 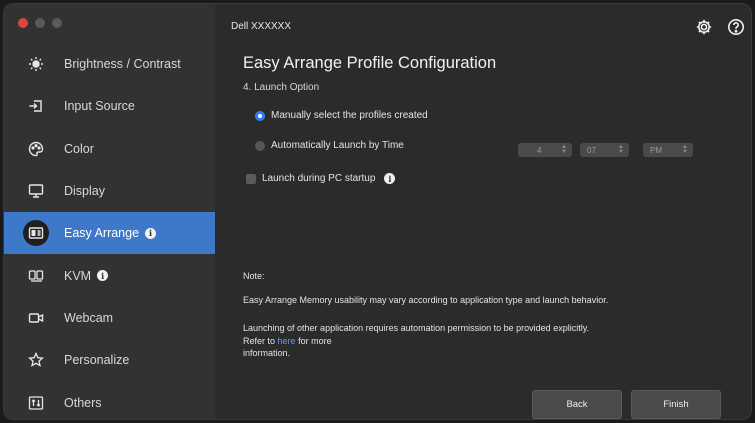 I want to click on sidebar-item-webcam: Webcam, so click(x=109, y=318).